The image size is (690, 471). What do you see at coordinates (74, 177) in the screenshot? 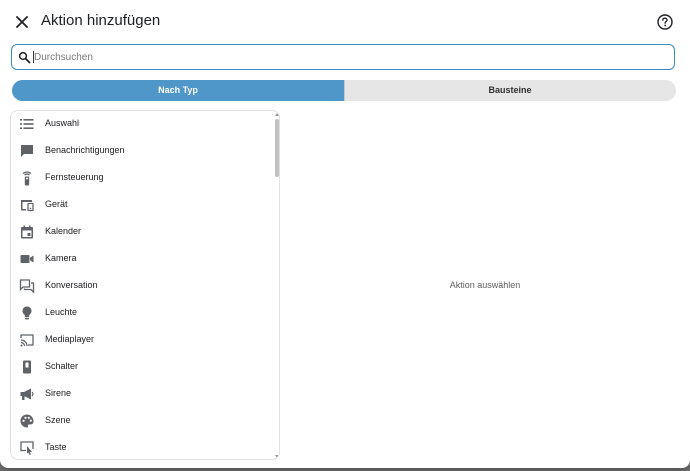
I see `list-item-label: Fernsteuerung` at bounding box center [74, 177].